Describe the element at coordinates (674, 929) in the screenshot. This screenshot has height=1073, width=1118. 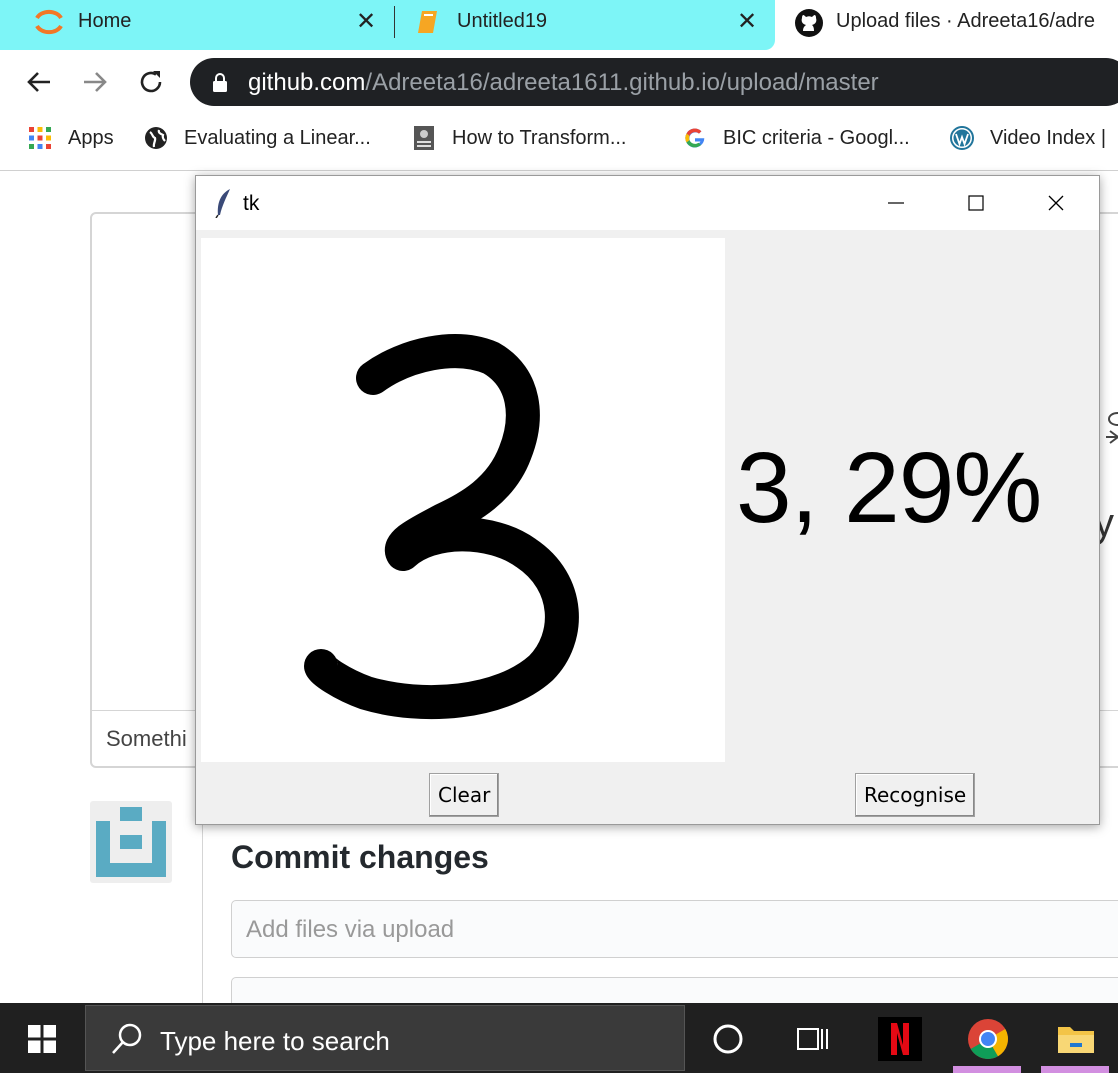
I see `commit-summary-input: Add files via upload` at that location.